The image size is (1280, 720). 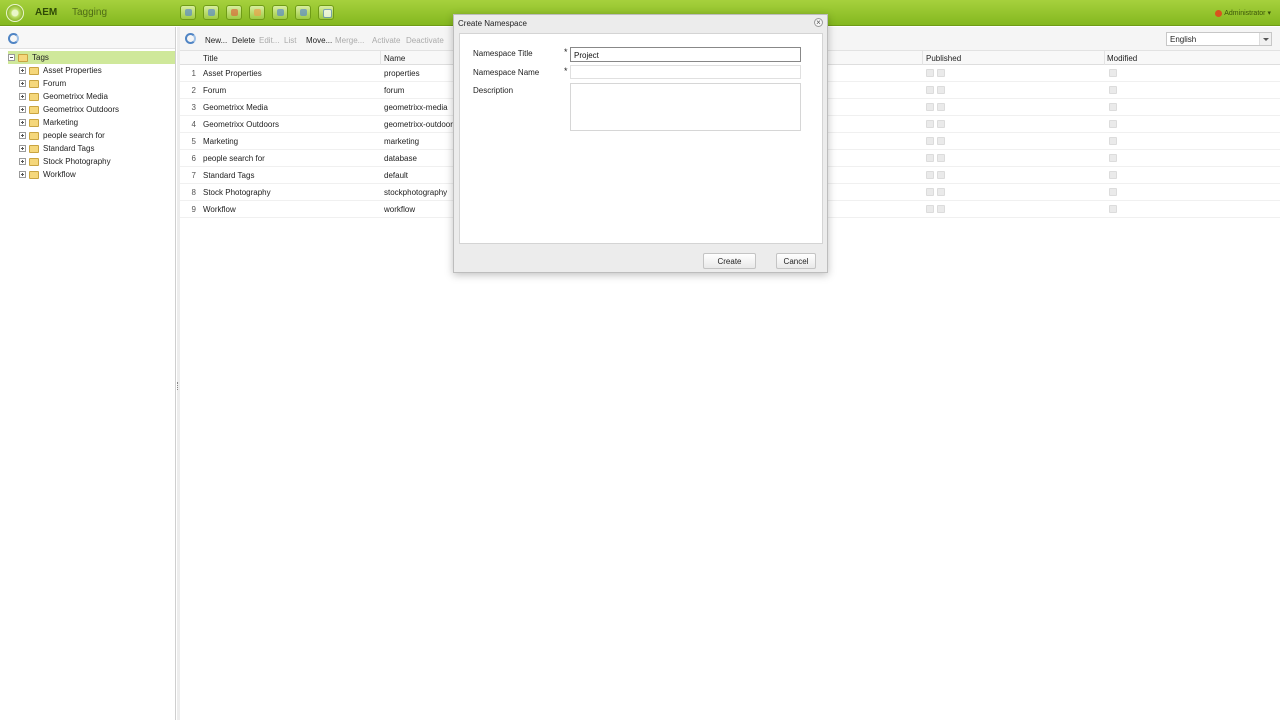 I want to click on language-select: English, so click(x=1219, y=39).